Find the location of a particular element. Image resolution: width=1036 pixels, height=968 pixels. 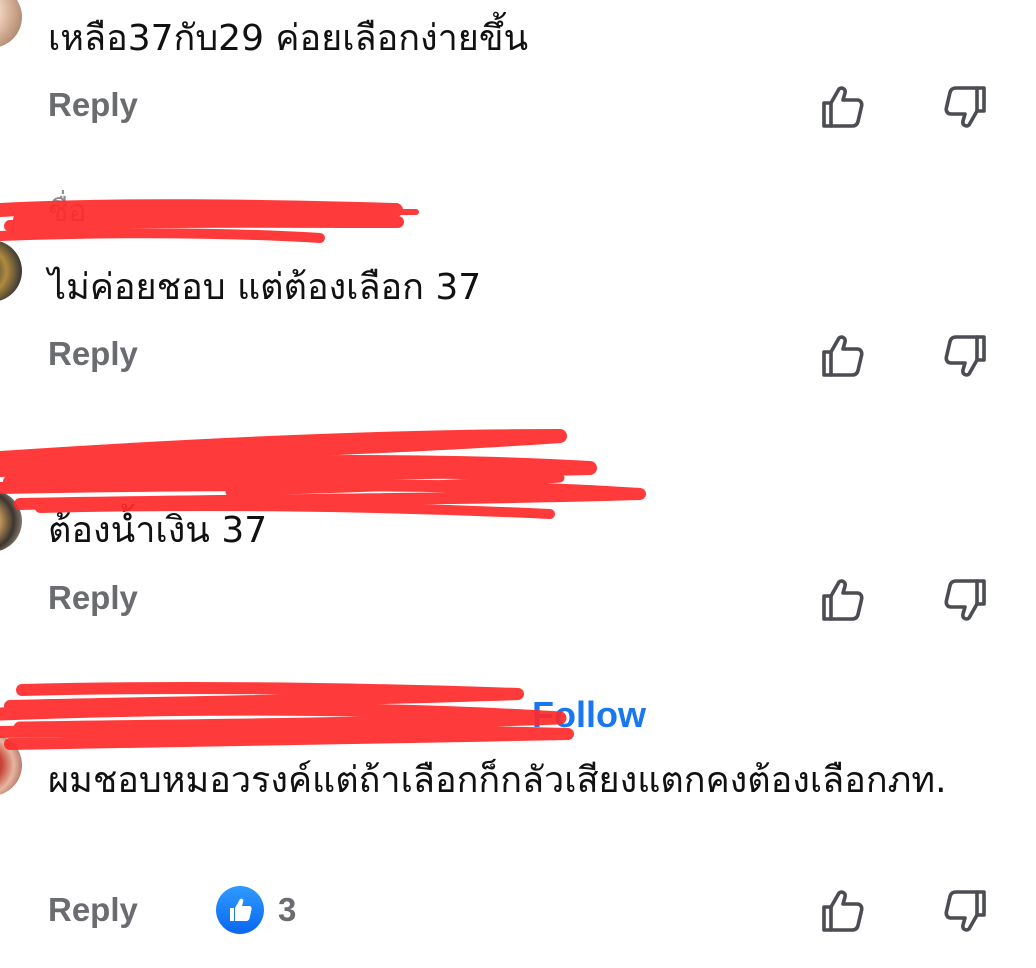

comment-author-redacted: ชื่อ is located at coordinates (172, 211).